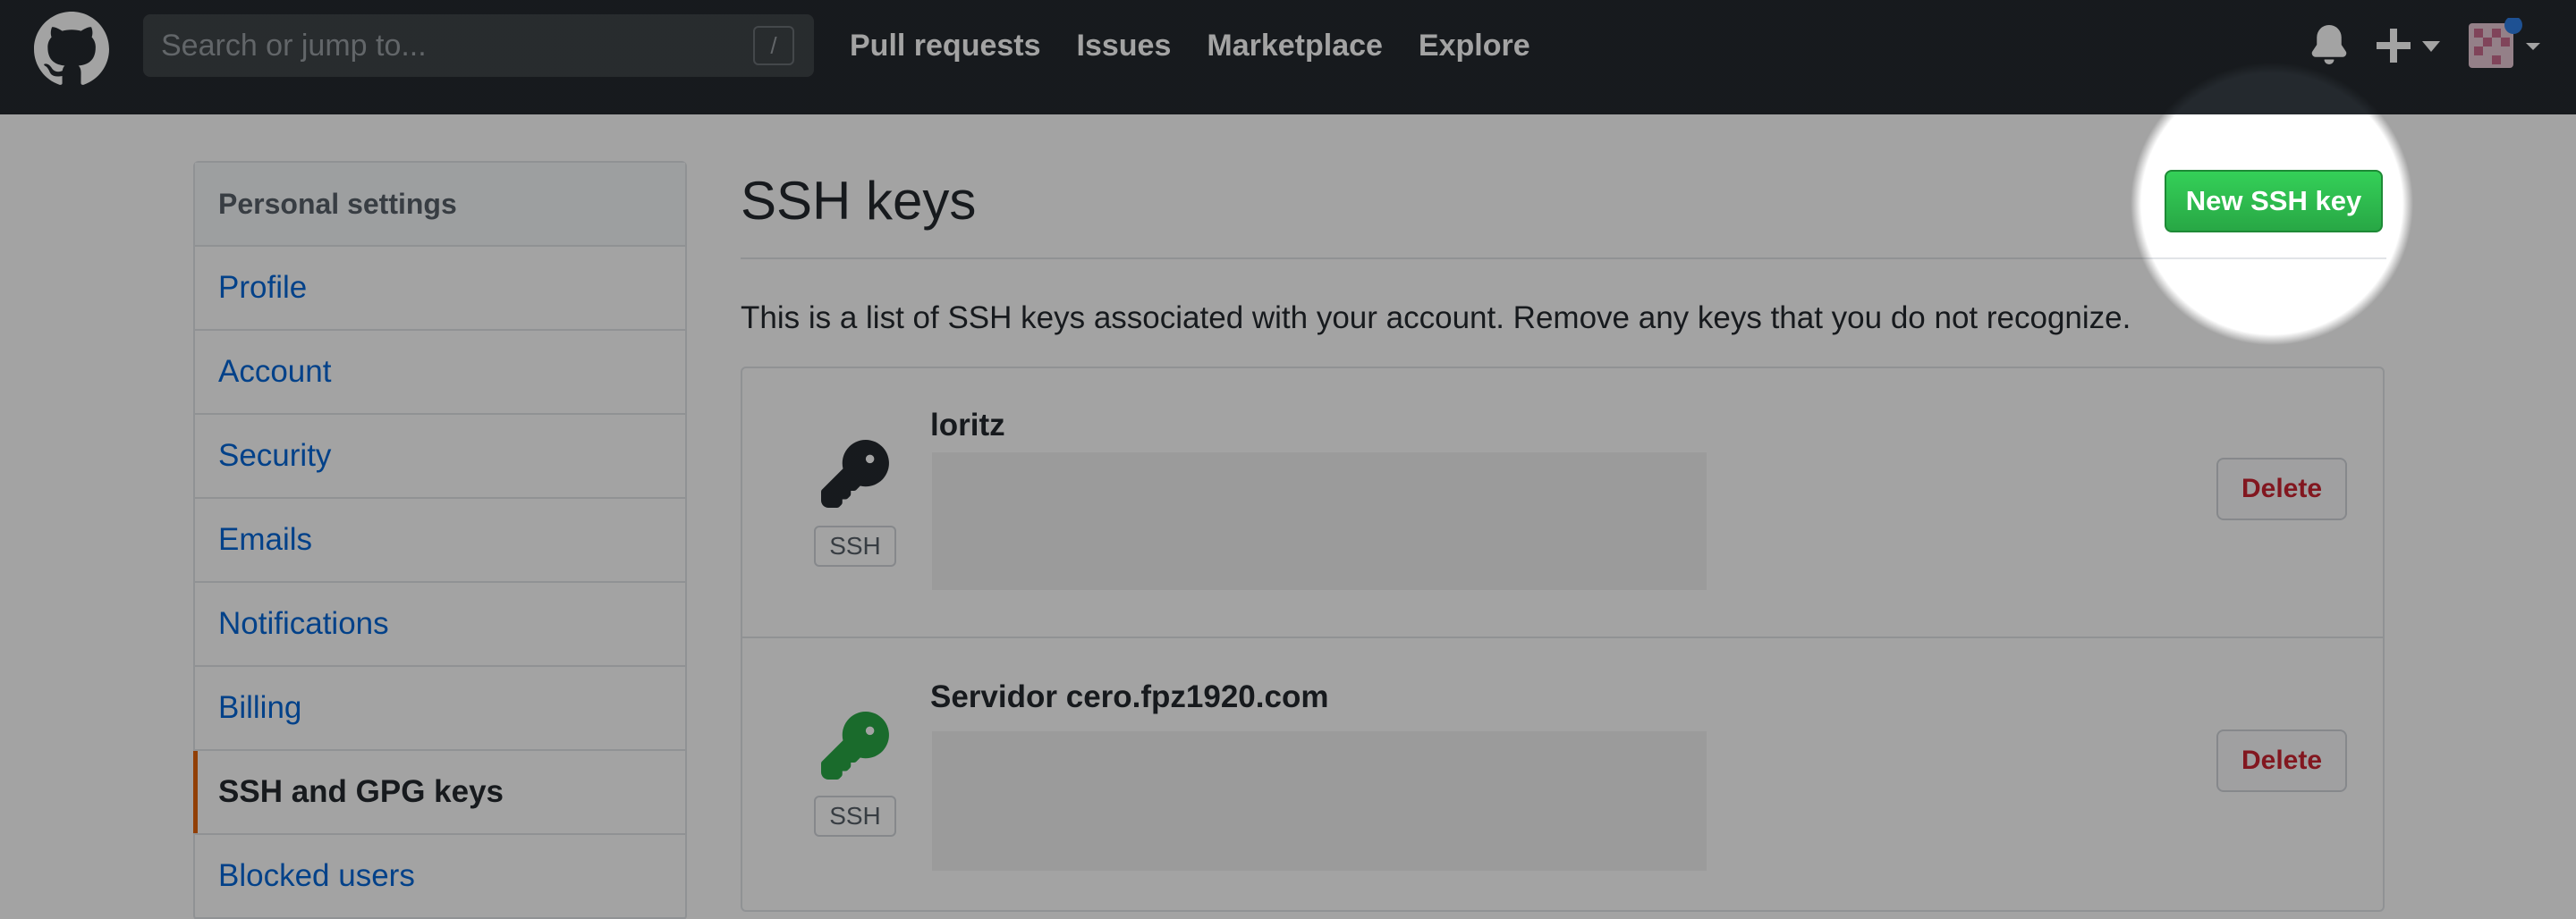 The image size is (2576, 919). I want to click on search-box: /, so click(478, 45).